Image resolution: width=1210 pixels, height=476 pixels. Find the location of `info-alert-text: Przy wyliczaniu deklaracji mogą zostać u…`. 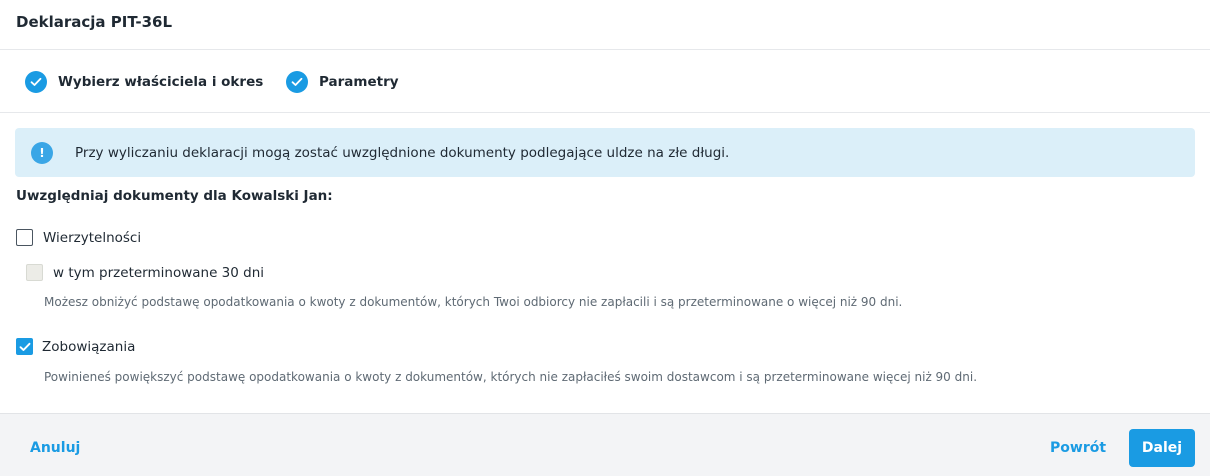

info-alert-text: Przy wyliczaniu deklaracji mogą zostać u… is located at coordinates (402, 153).